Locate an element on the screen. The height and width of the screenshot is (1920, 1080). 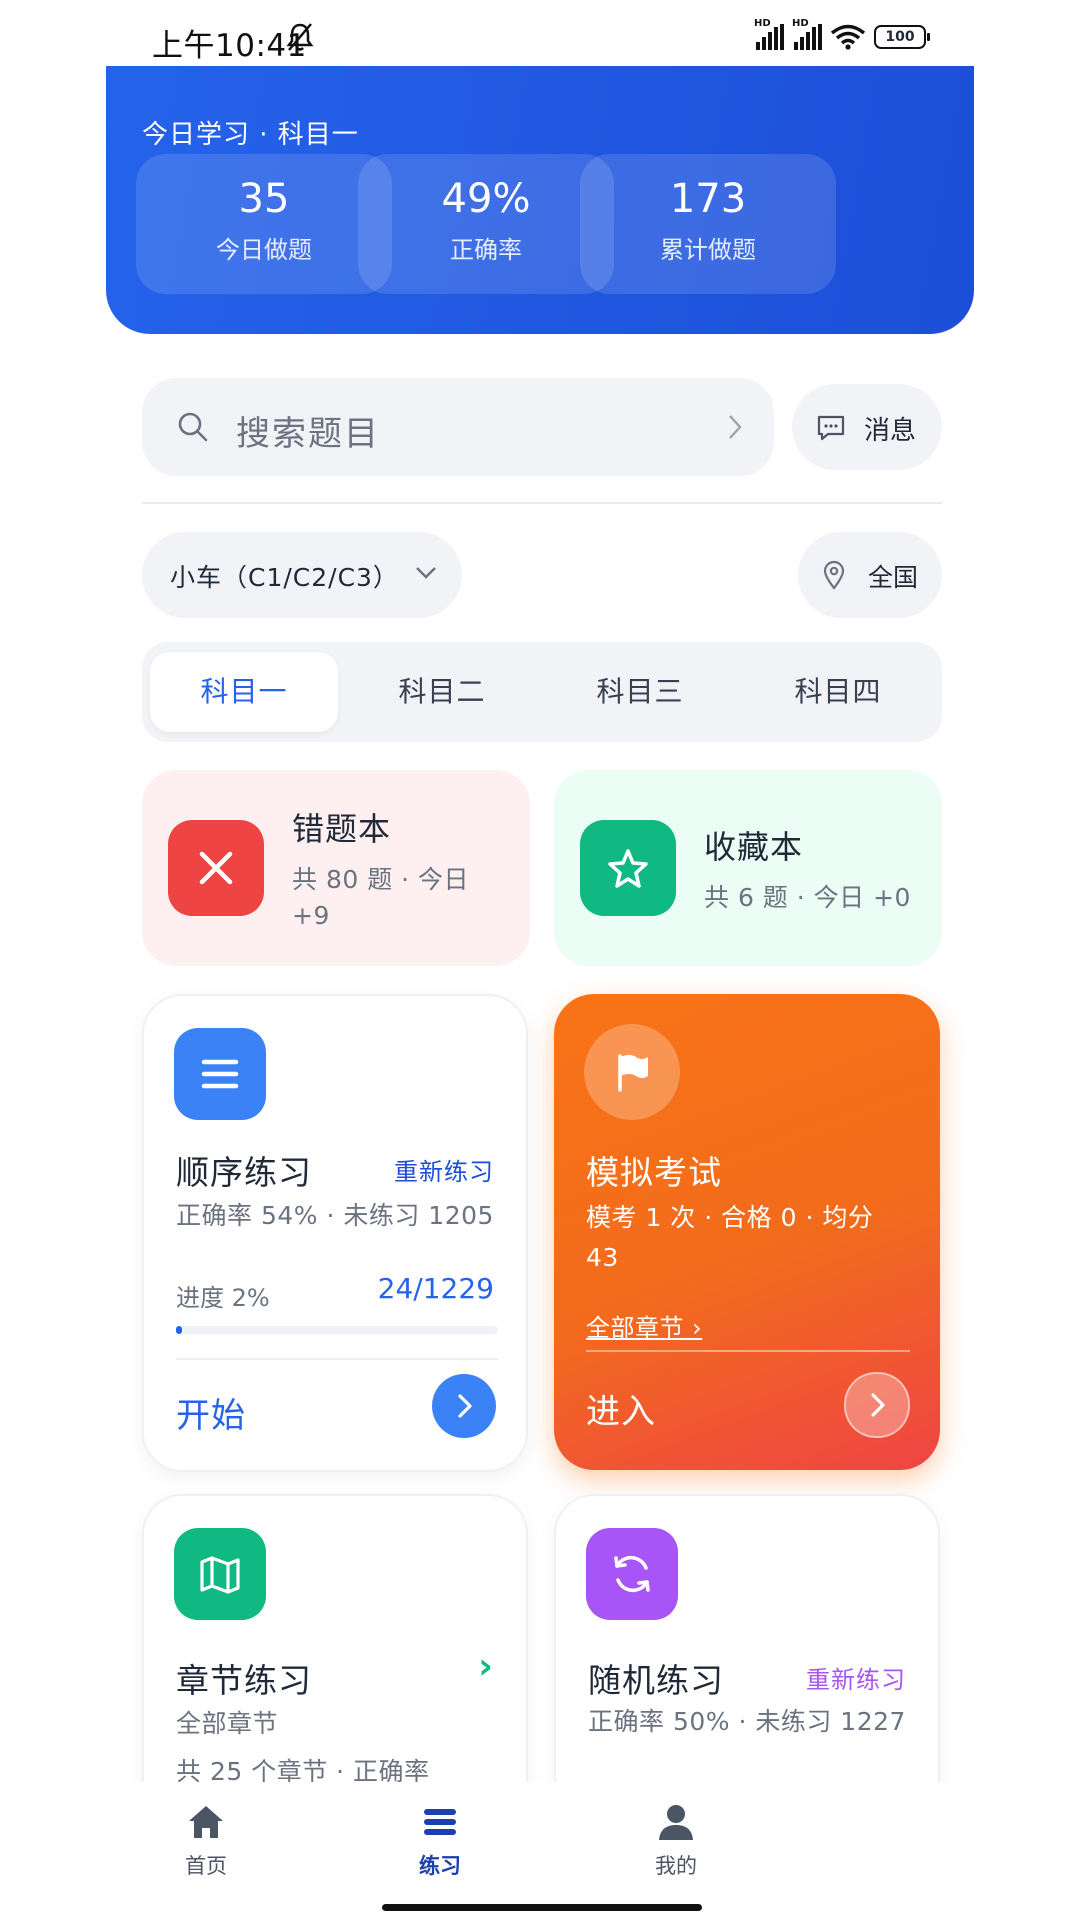
stat-label: 正确率 is located at coordinates (486, 250).